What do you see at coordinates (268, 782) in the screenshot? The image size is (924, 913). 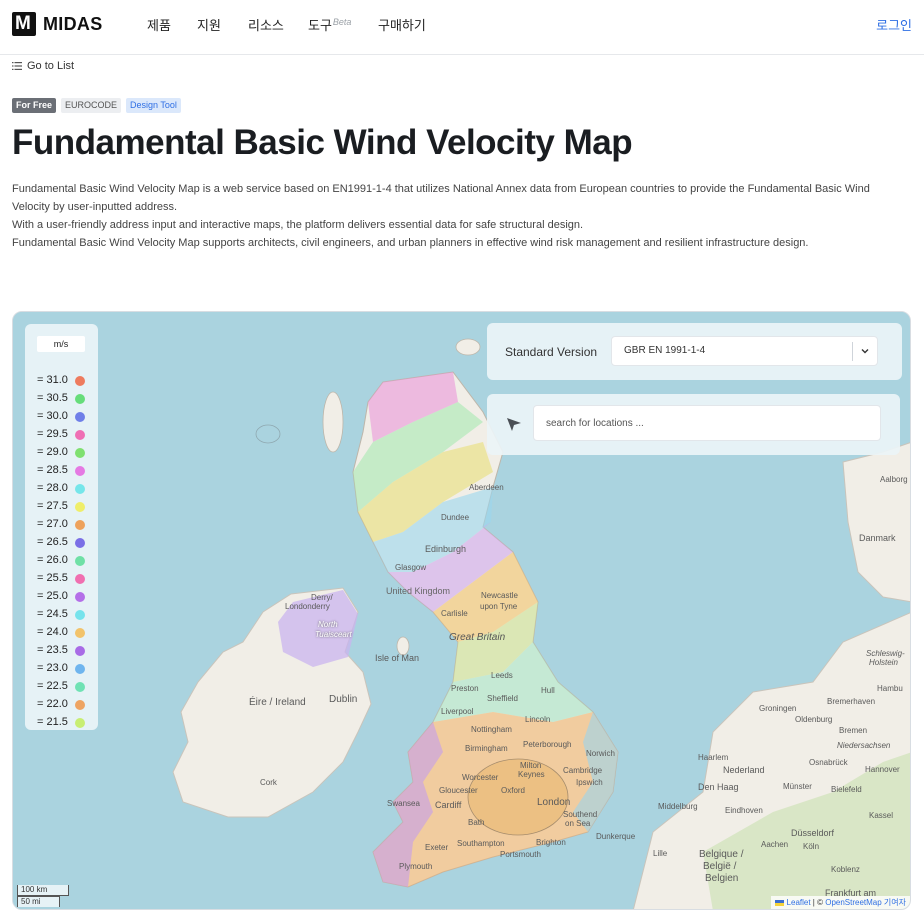 I see `map-label-cork: Cork` at bounding box center [268, 782].